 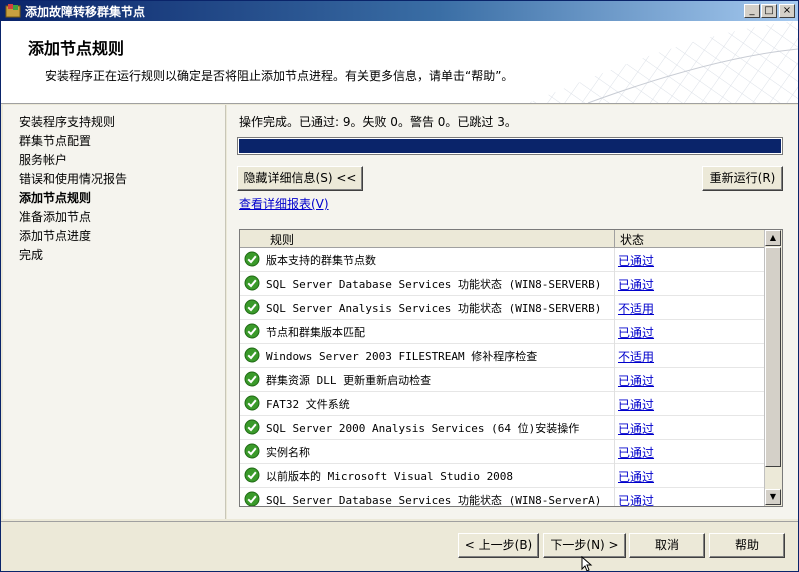 What do you see at coordinates (742, 178) in the screenshot?
I see `rerun-button: 重新运行(R)` at bounding box center [742, 178].